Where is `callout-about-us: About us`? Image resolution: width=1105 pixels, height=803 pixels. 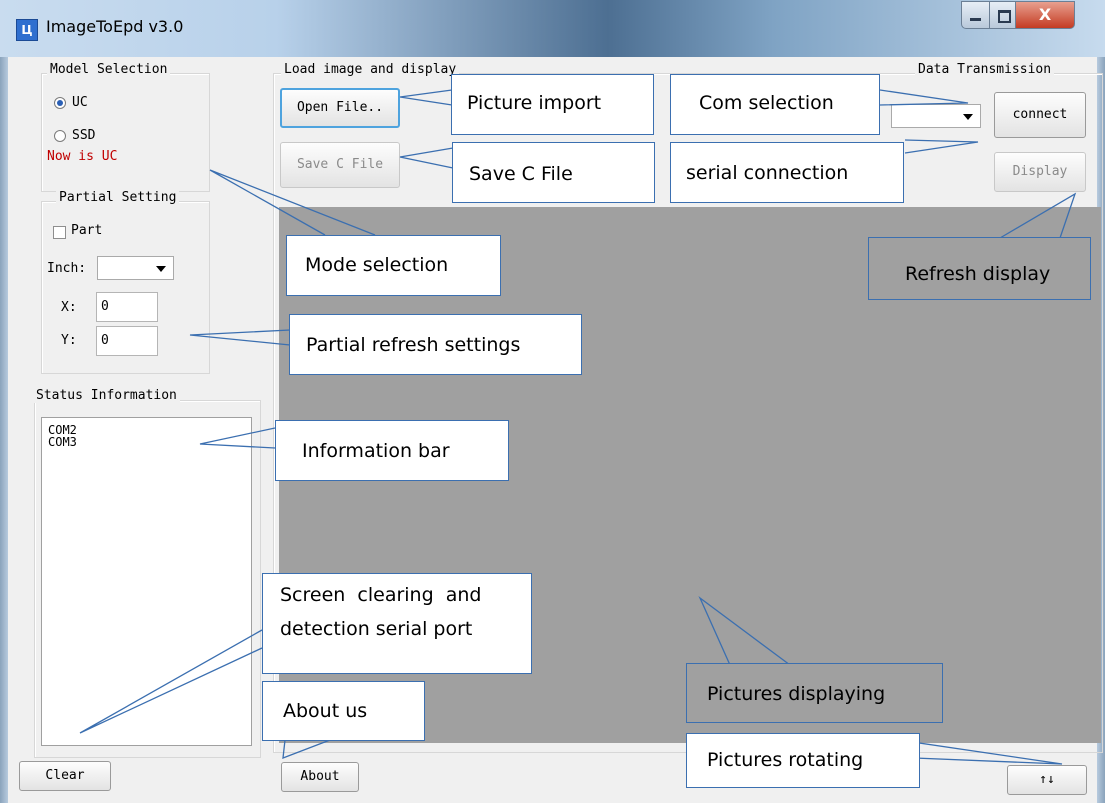
callout-about-us: About us is located at coordinates (343, 711).